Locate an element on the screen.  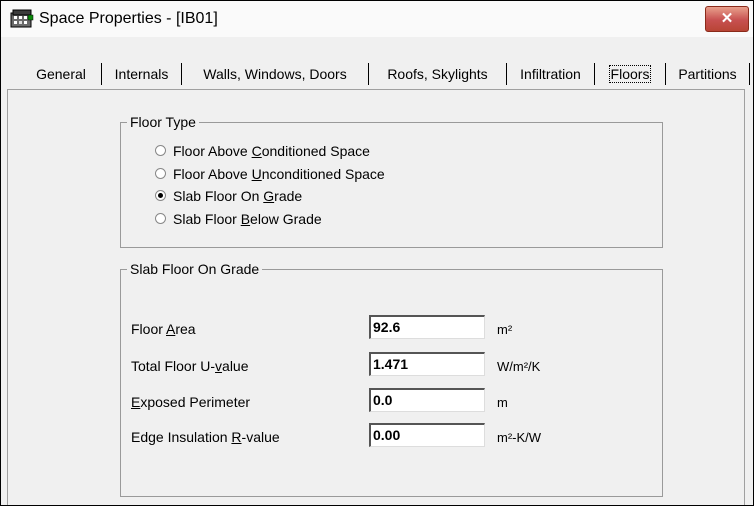
radio-label: Floor Above Conditioned Space is located at coordinates (271, 151).